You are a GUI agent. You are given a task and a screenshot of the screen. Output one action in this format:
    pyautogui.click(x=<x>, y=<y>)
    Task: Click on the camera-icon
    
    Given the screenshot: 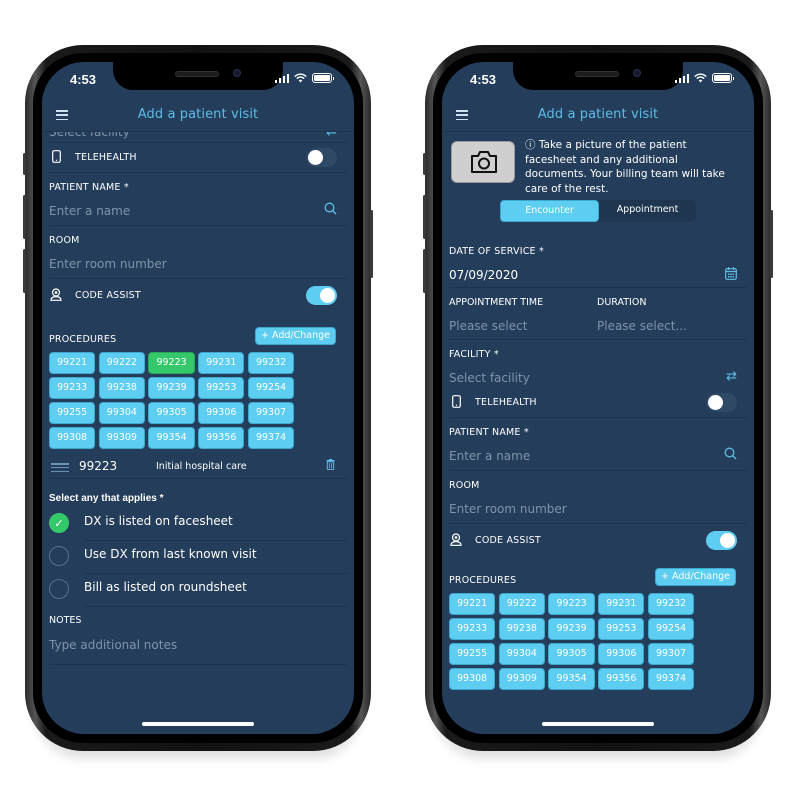 What is the action you would take?
    pyautogui.click(x=484, y=162)
    